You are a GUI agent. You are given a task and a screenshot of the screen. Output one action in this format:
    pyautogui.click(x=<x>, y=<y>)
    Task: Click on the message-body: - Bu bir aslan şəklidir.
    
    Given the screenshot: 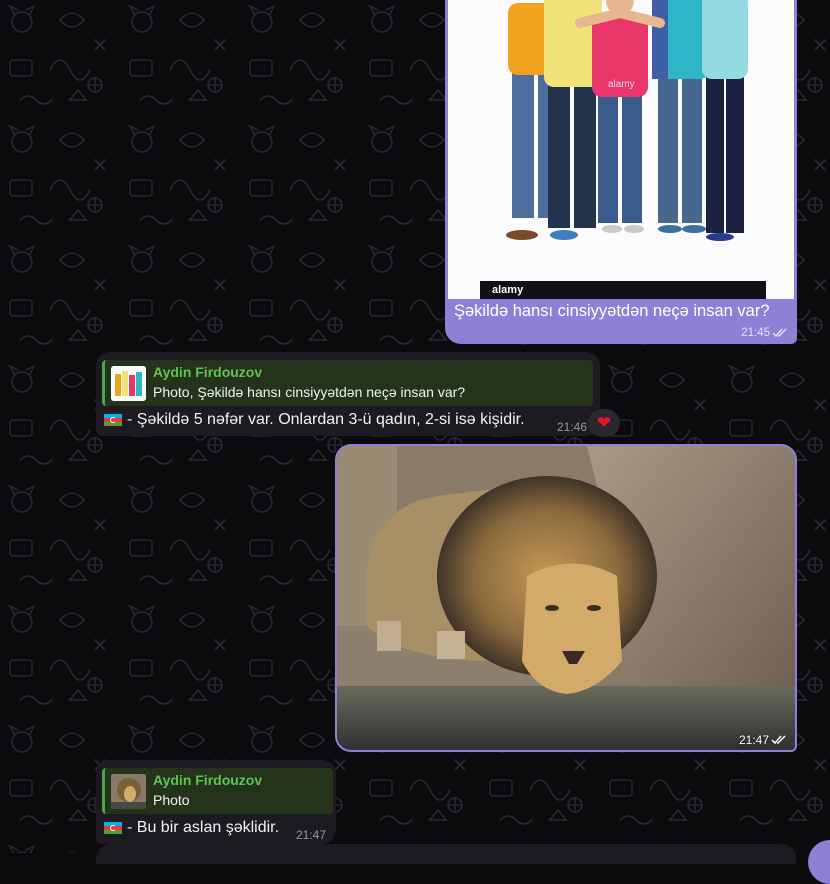 What is the action you would take?
    pyautogui.click(x=191, y=828)
    